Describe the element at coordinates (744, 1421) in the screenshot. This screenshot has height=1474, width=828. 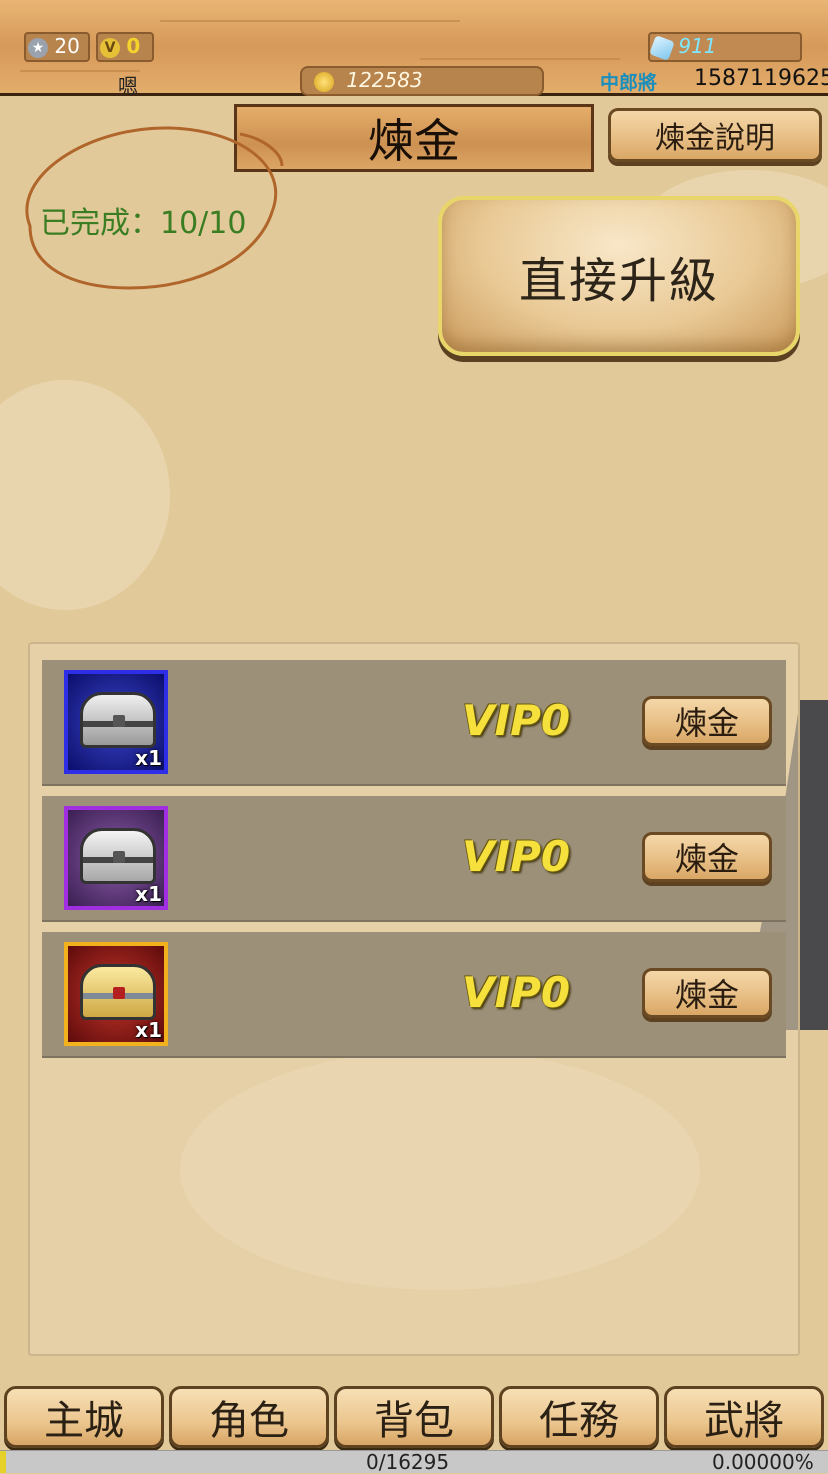
I see `nav-label: 武將` at that location.